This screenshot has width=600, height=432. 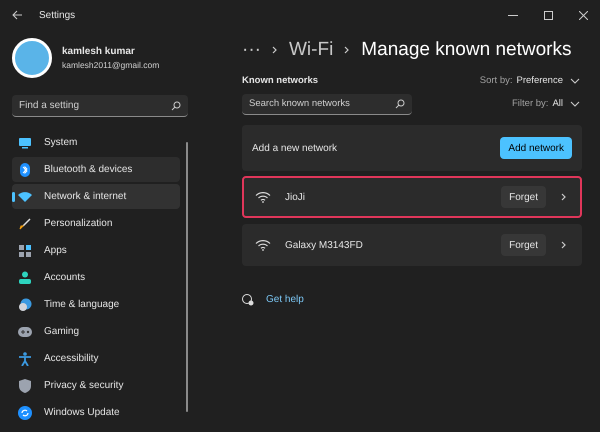 I want to click on bluetooth-icon, so click(x=25, y=169).